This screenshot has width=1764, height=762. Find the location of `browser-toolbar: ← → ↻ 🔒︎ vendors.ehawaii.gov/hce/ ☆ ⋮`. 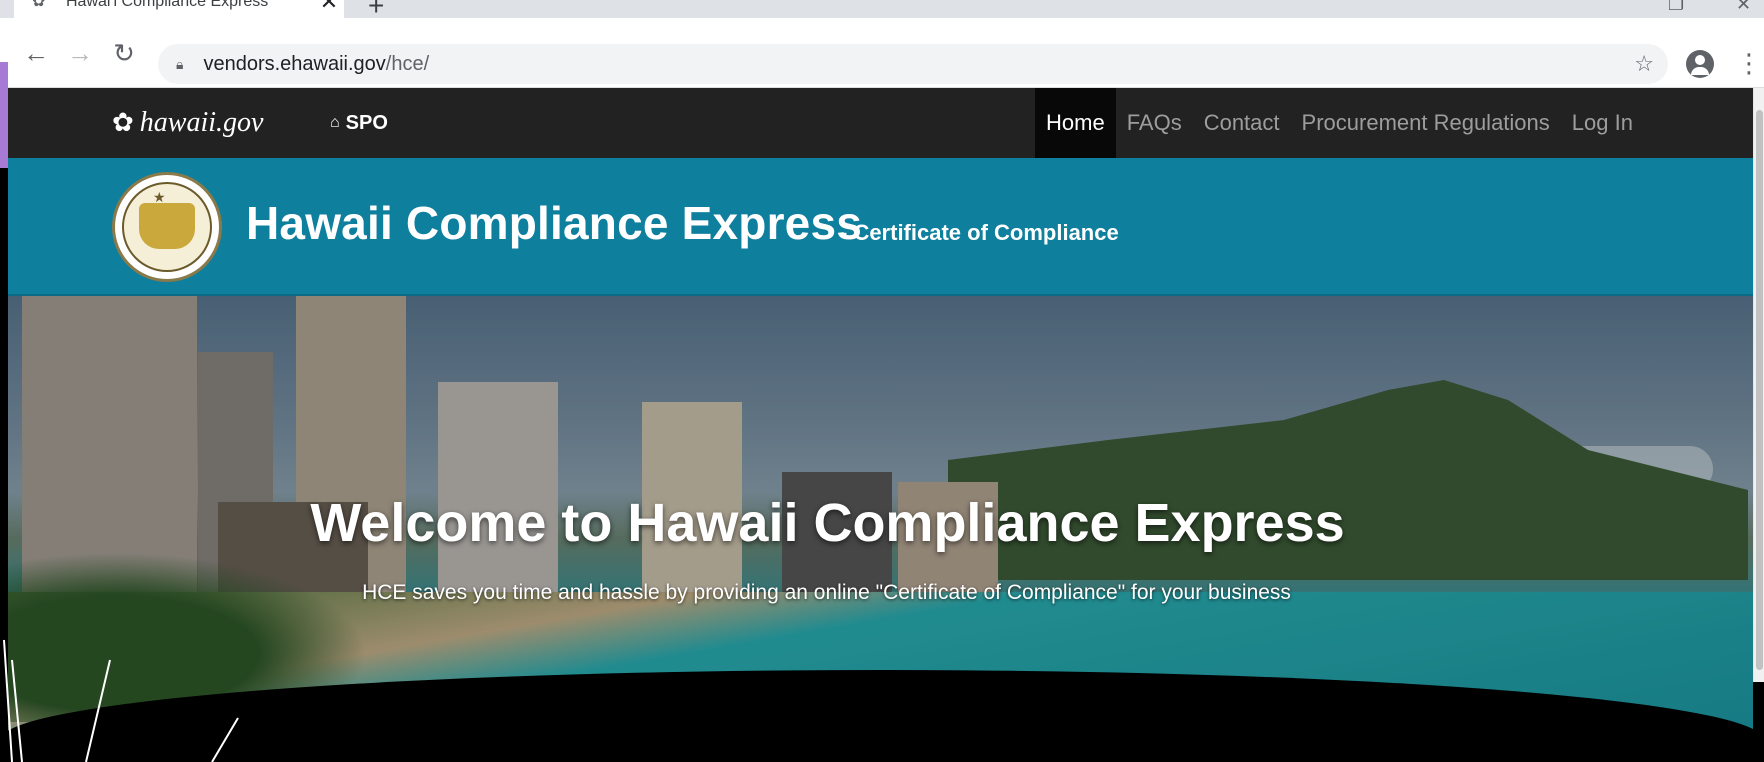

browser-toolbar: ← → ↻ 🔒︎ vendors.ehawaii.gov/hce/ ☆ ⋮ is located at coordinates (882, 53).